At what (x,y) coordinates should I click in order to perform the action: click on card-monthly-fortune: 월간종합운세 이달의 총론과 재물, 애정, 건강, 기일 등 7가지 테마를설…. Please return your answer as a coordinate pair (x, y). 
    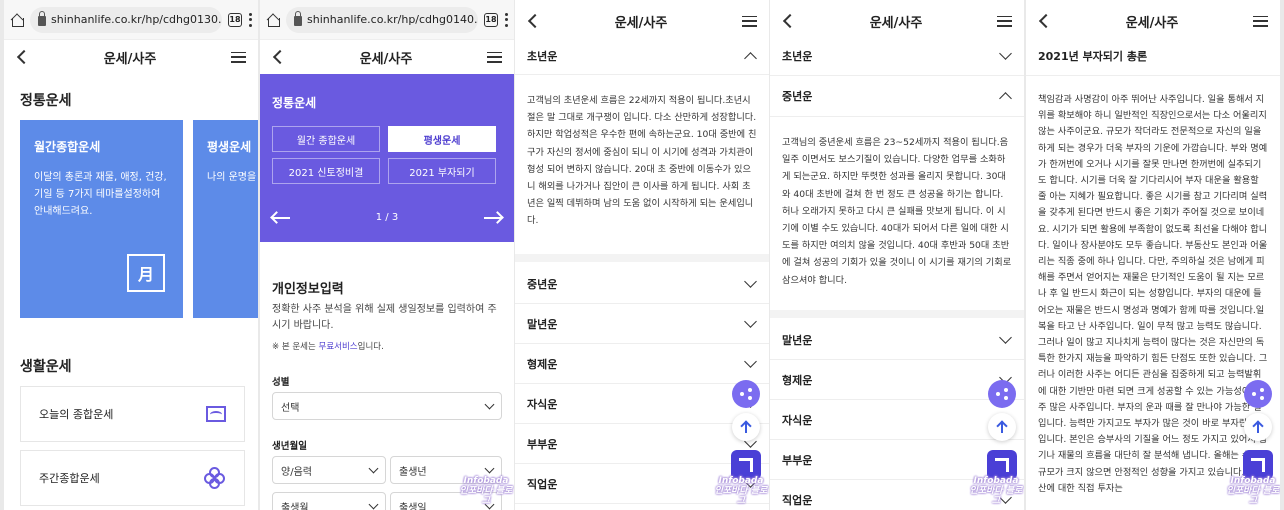
    Looking at the image, I should click on (101, 219).